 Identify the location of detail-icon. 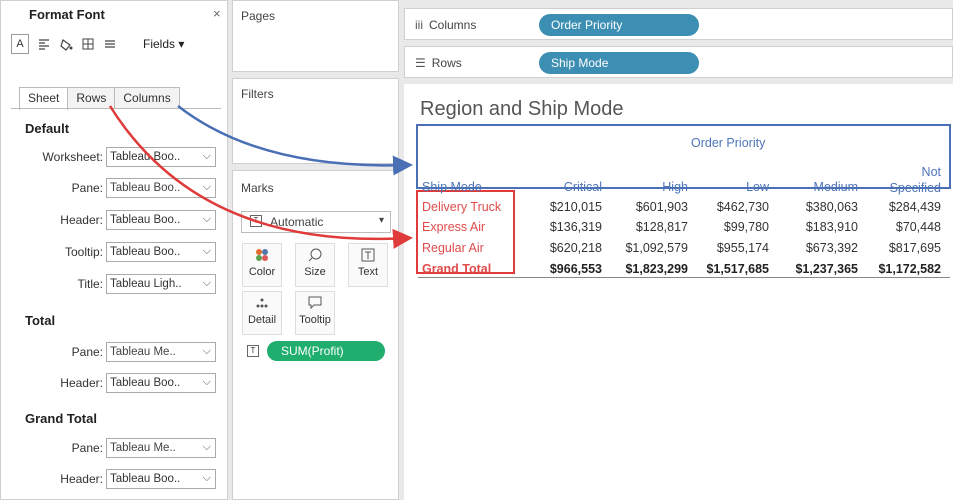
(262, 305).